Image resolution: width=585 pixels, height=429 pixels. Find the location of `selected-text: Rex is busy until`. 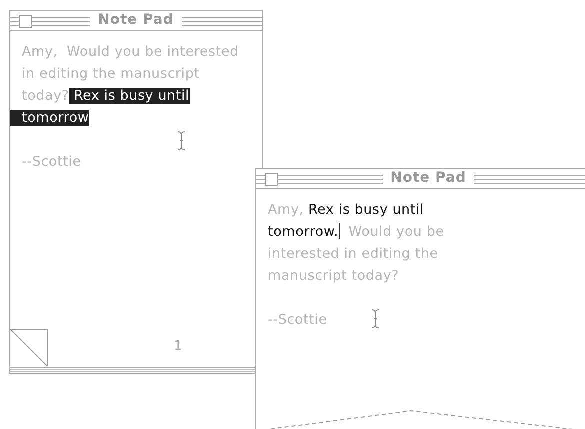

selected-text: Rex is busy until is located at coordinates (129, 96).